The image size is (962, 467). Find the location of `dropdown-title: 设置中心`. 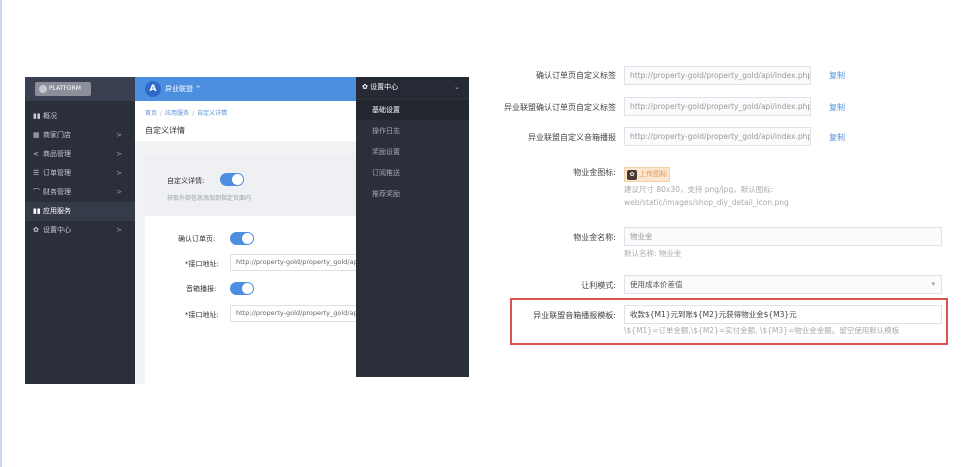

dropdown-title: 设置中心 is located at coordinates (384, 87).